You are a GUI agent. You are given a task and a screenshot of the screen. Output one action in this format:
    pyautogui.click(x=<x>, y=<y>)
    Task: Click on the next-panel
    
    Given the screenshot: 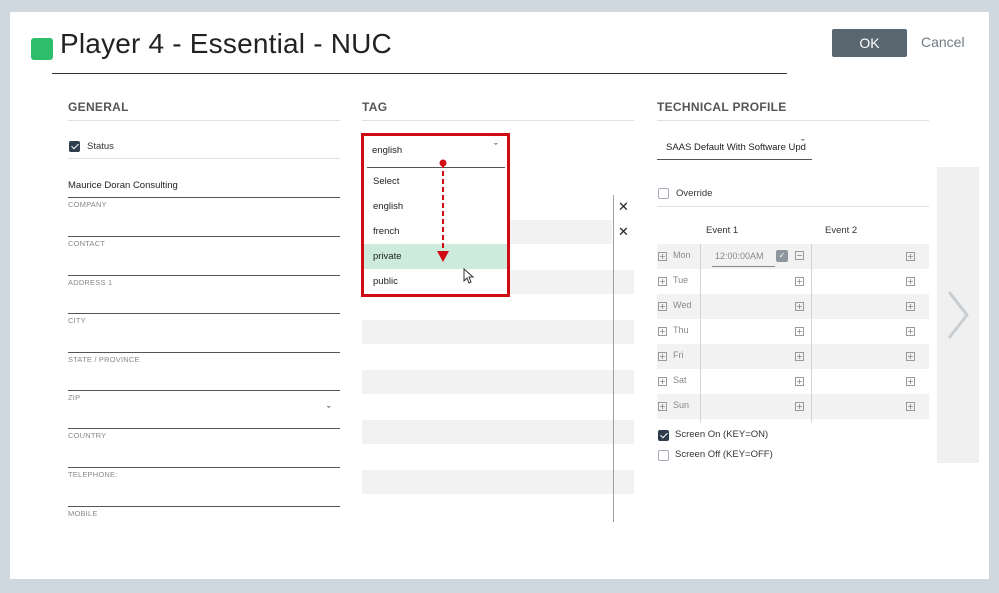 What is the action you would take?
    pyautogui.click(x=958, y=315)
    